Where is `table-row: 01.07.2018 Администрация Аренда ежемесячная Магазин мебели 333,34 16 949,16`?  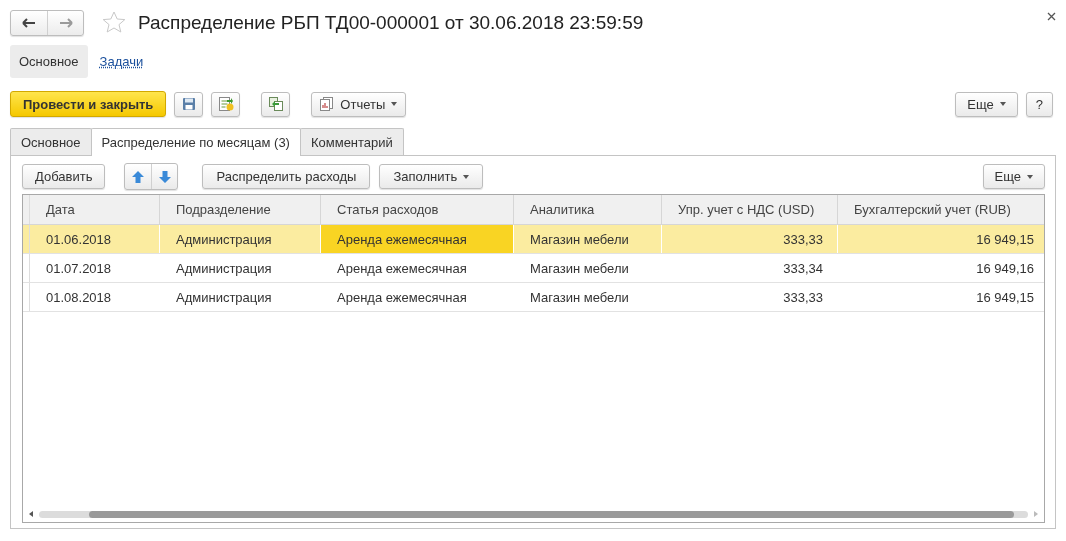 table-row: 01.07.2018 Администрация Аренда ежемесячная Магазин мебели 333,34 16 949,16 is located at coordinates (533, 268).